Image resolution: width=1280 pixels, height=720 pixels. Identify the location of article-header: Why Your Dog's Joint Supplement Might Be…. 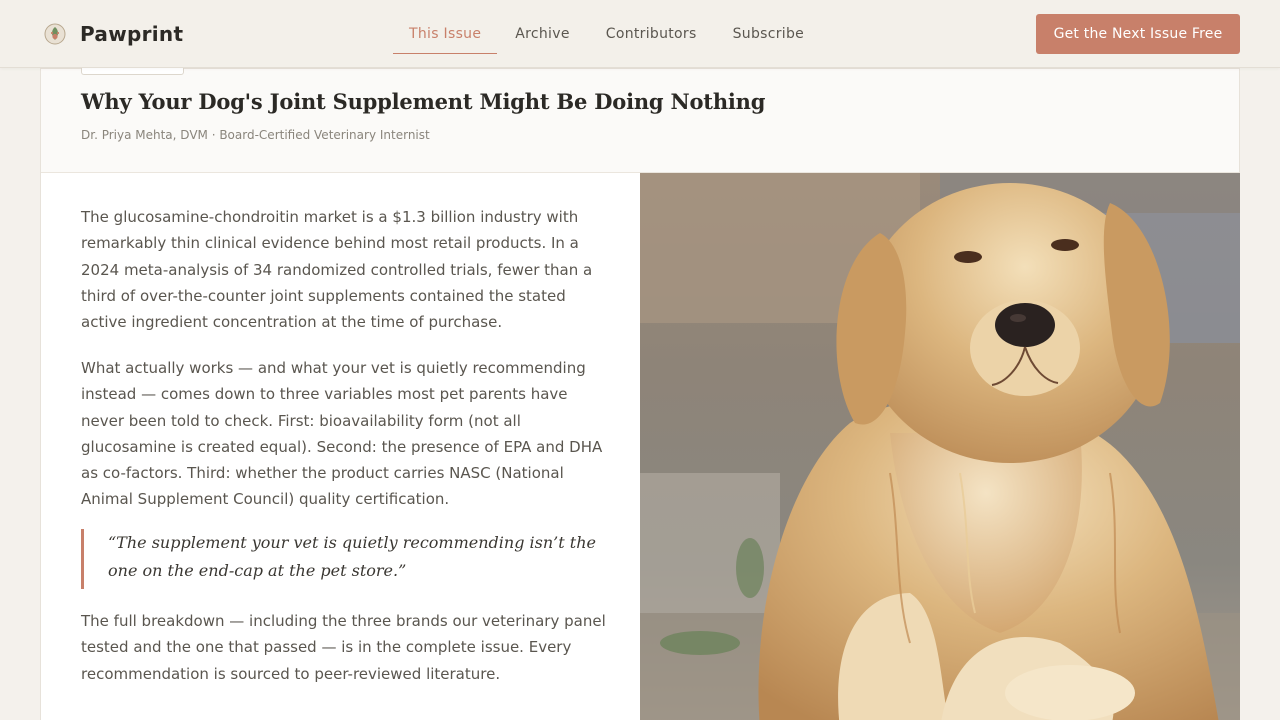
(640, 119).